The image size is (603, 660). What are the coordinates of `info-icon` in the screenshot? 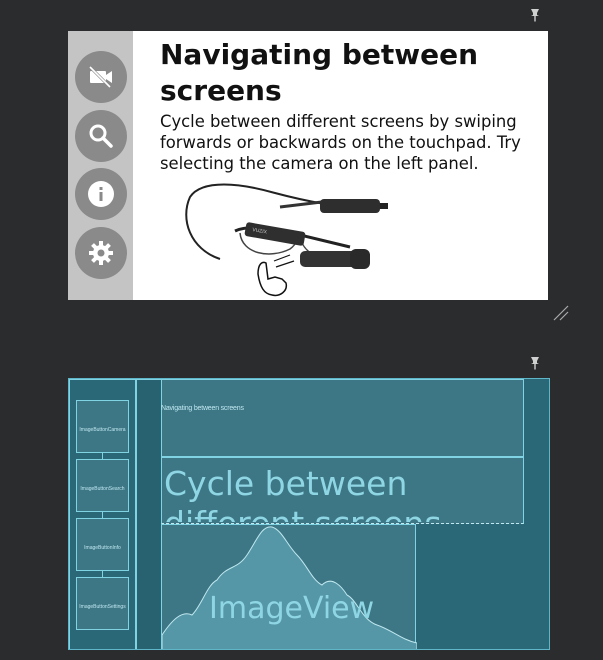 It's located at (101, 194).